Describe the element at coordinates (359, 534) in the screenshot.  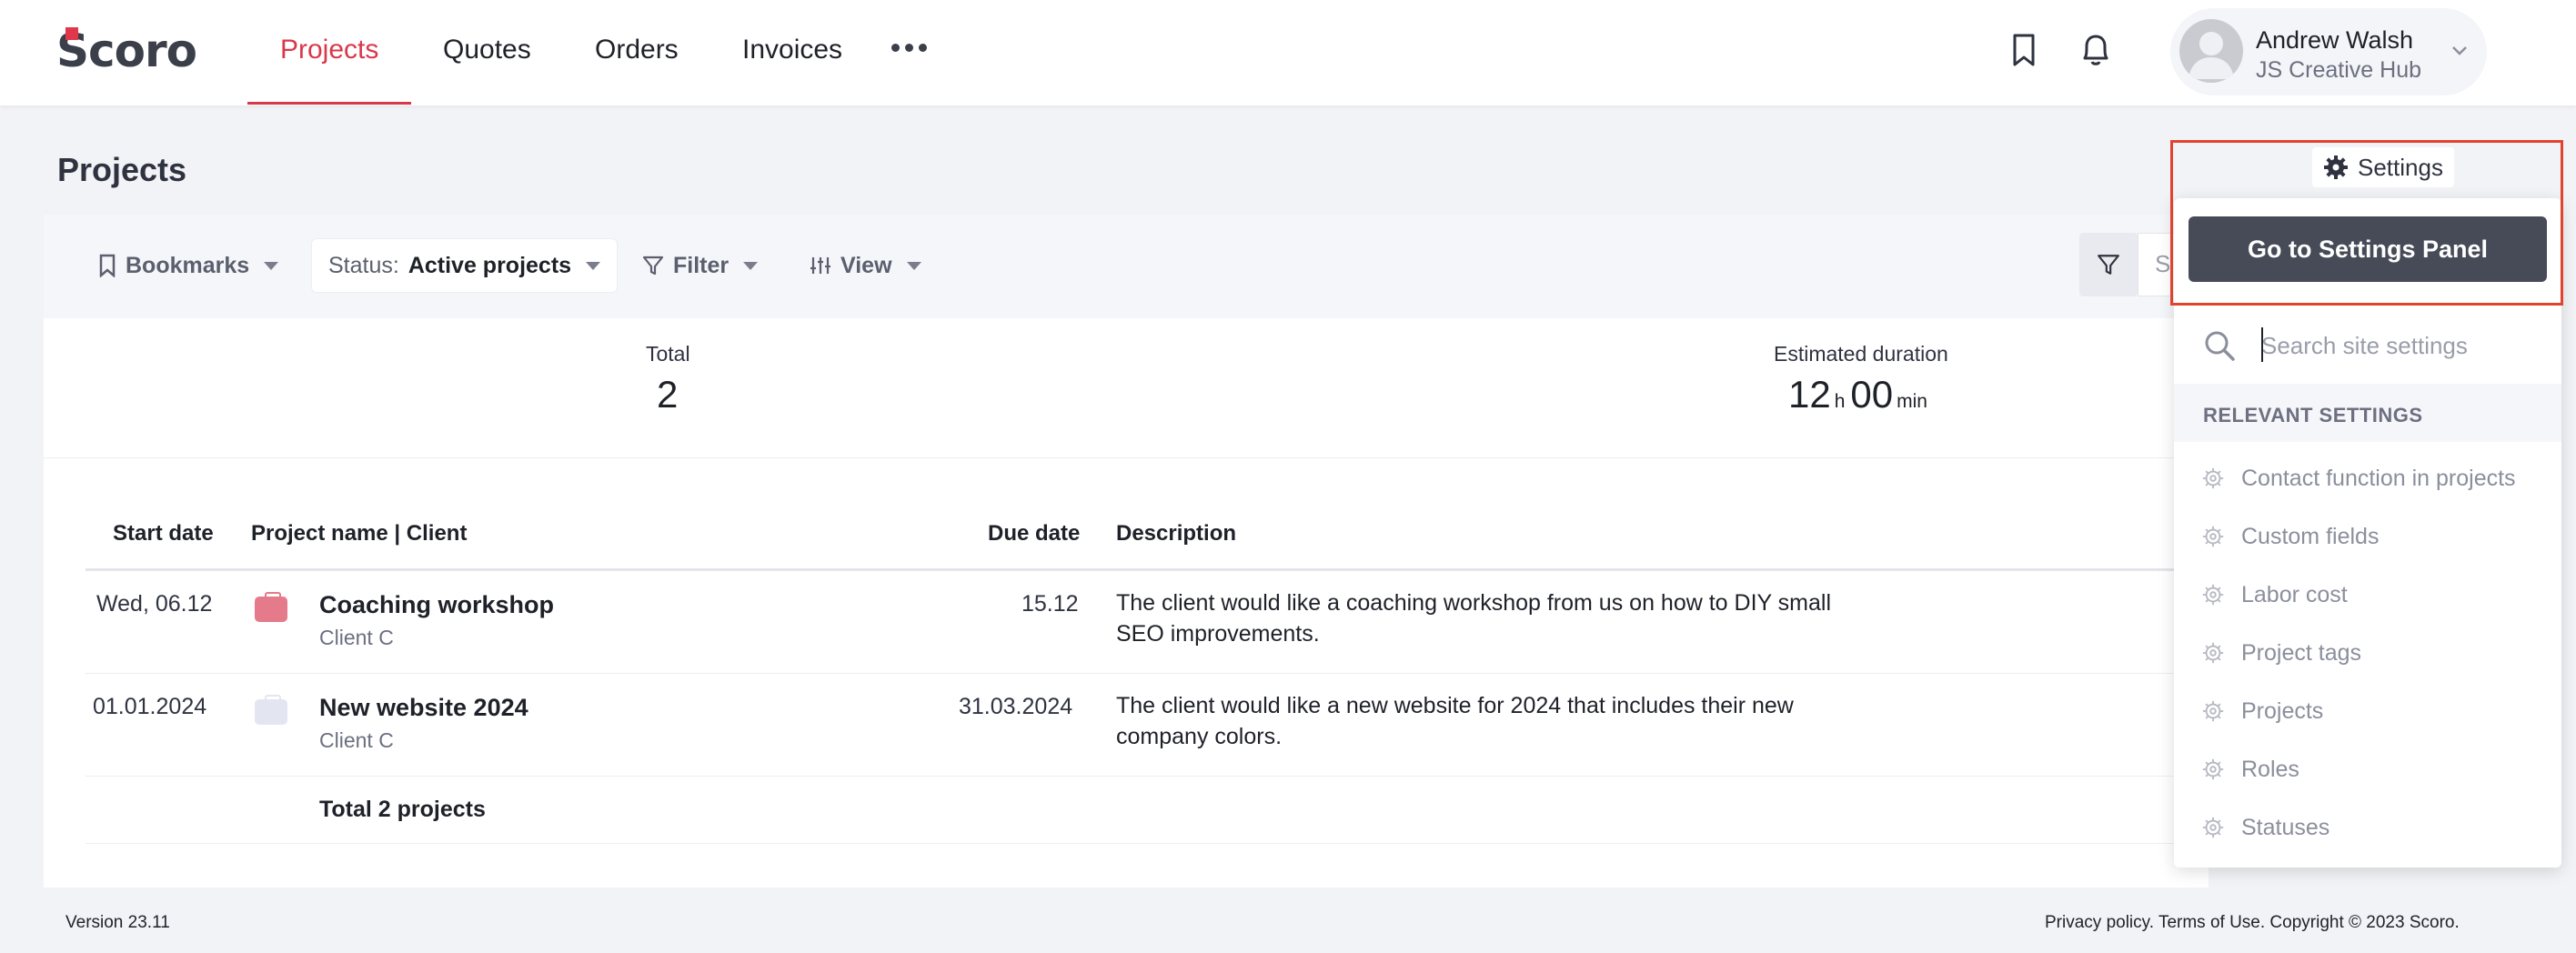
I see `column-header-project-name: Project name | Client` at that location.